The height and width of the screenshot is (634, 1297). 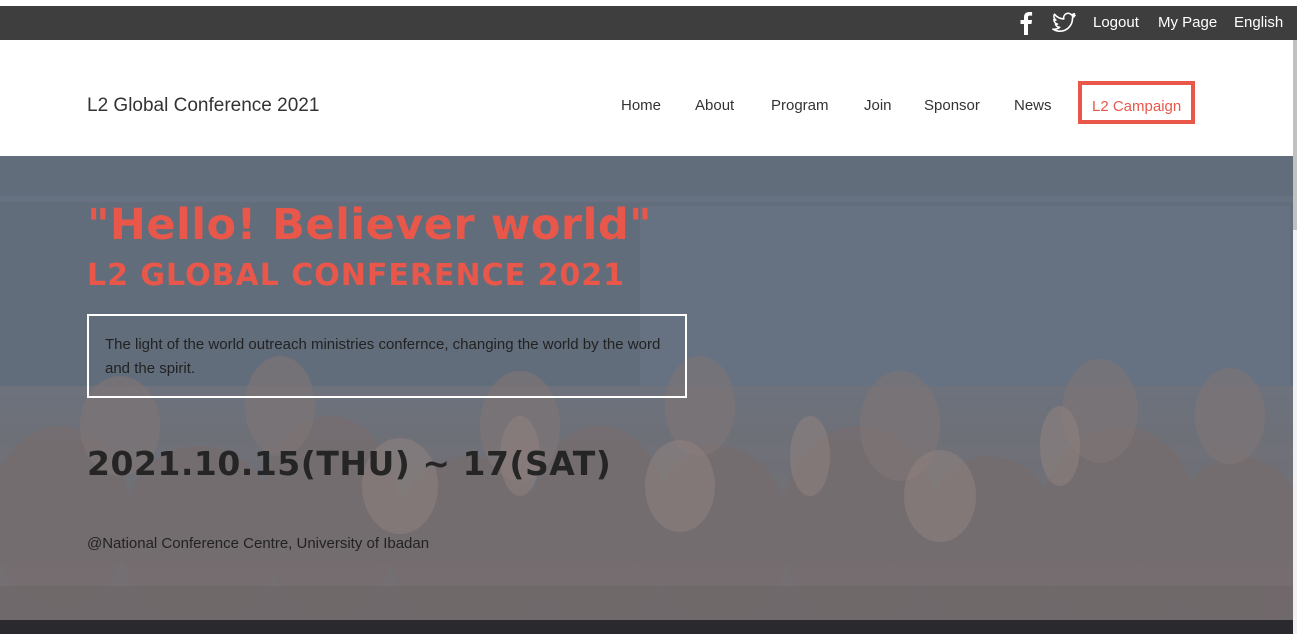 What do you see at coordinates (369, 225) in the screenshot?
I see `hero-title: "Hello! Believer world"` at bounding box center [369, 225].